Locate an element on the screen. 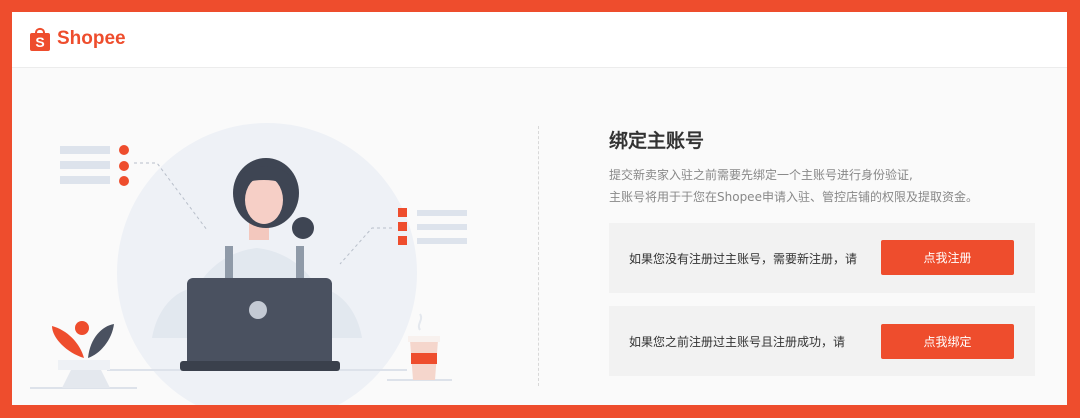 The image size is (1080, 418). shopee-logo: S Shopee is located at coordinates (77, 39).